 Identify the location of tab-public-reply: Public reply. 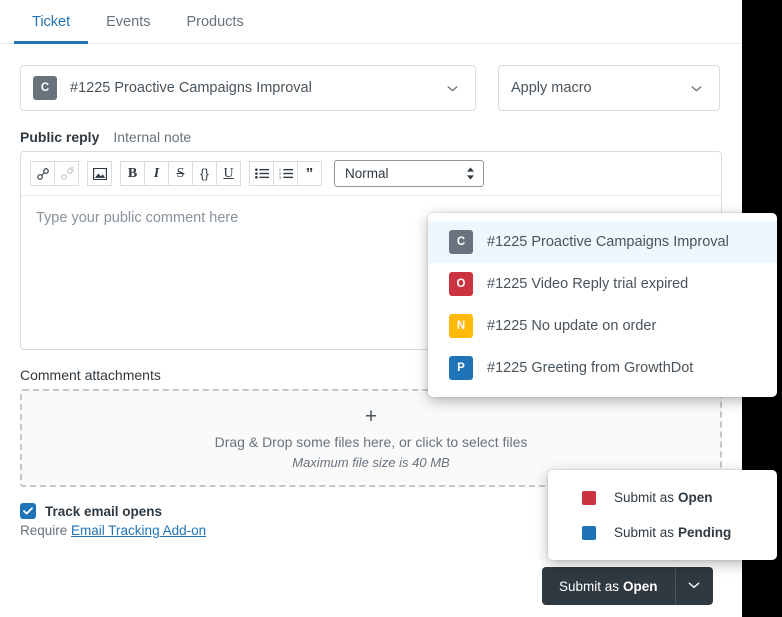
(59, 137).